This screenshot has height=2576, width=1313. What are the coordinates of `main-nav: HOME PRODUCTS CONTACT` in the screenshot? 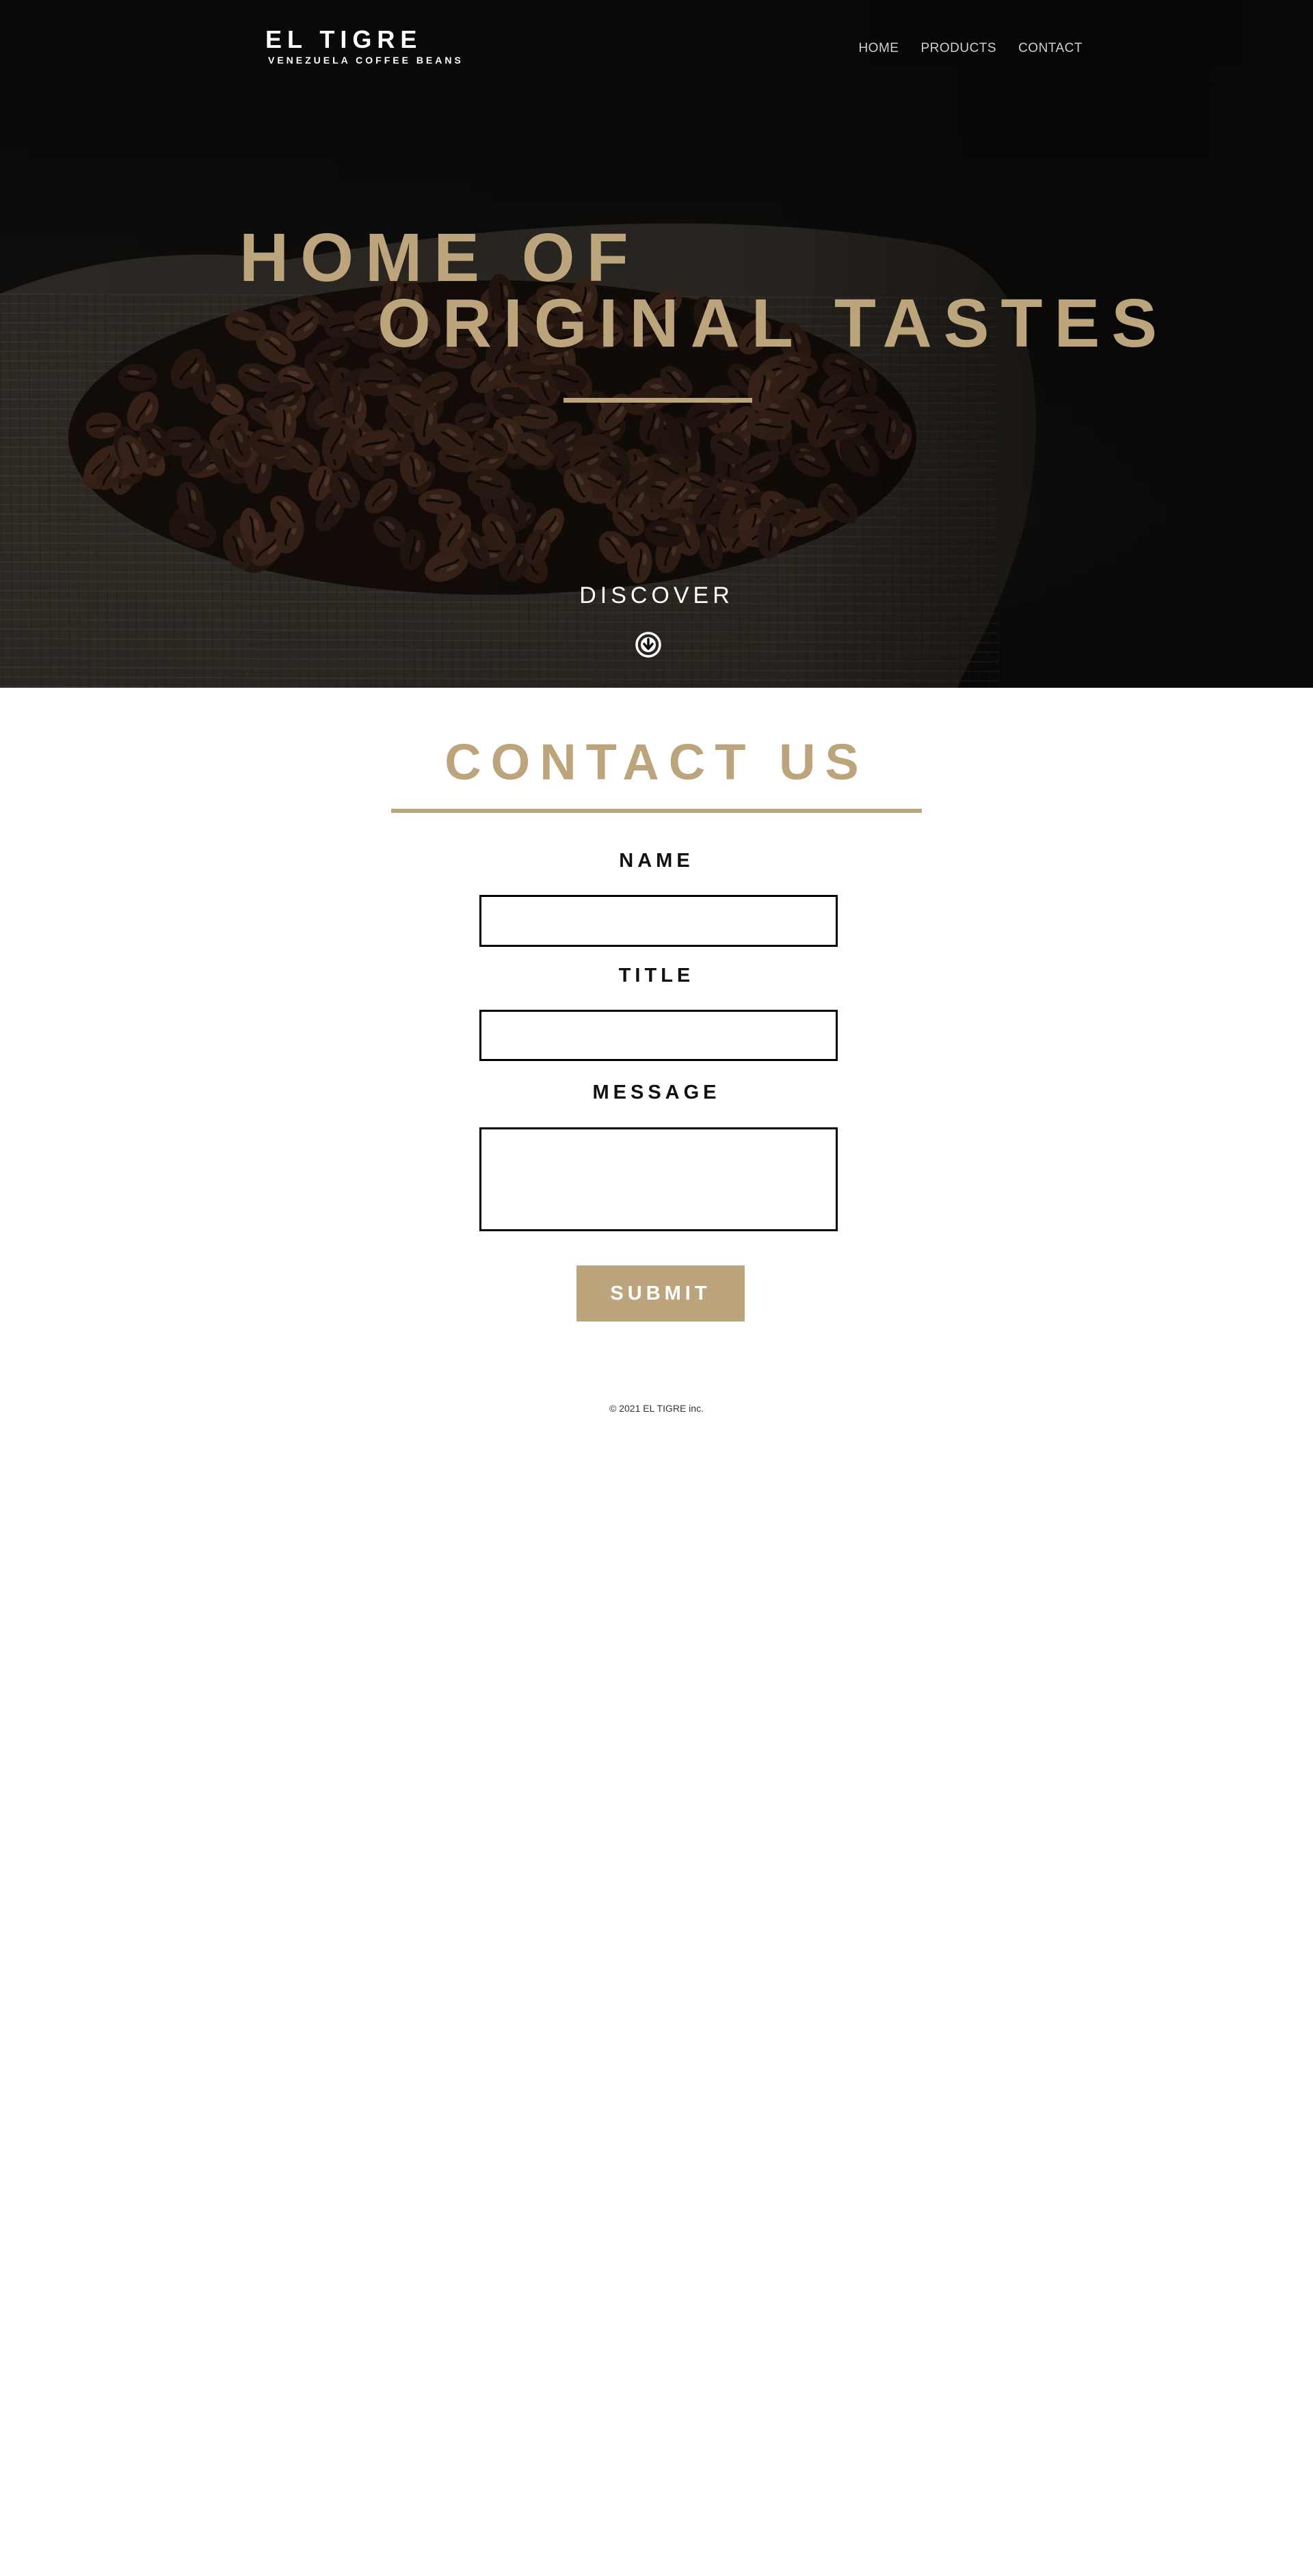 It's located at (971, 48).